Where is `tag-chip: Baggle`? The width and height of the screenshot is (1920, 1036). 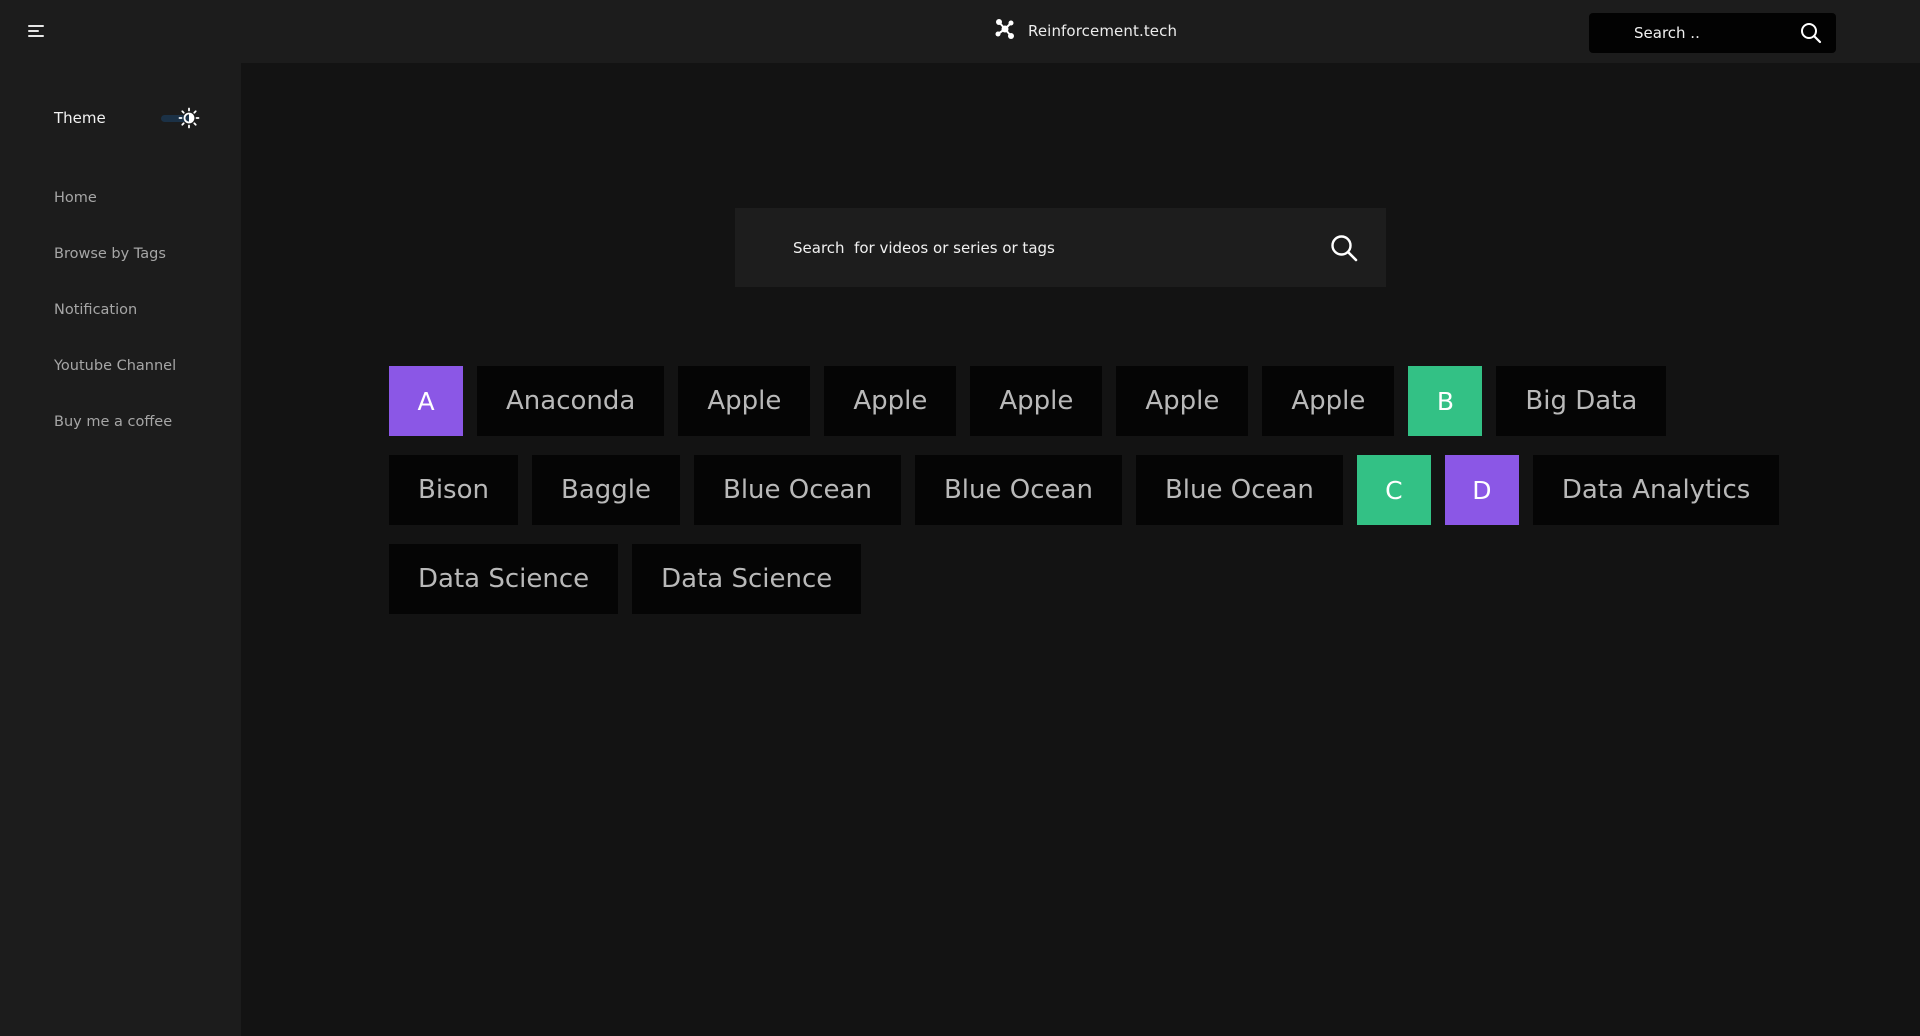
tag-chip: Baggle is located at coordinates (606, 490).